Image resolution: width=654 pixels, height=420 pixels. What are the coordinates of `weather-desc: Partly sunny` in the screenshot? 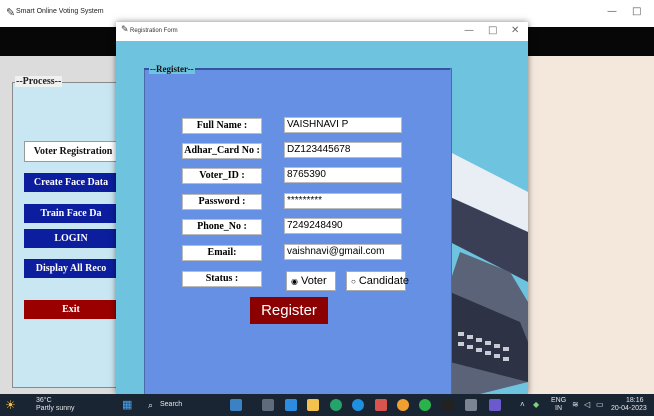 It's located at (55, 409).